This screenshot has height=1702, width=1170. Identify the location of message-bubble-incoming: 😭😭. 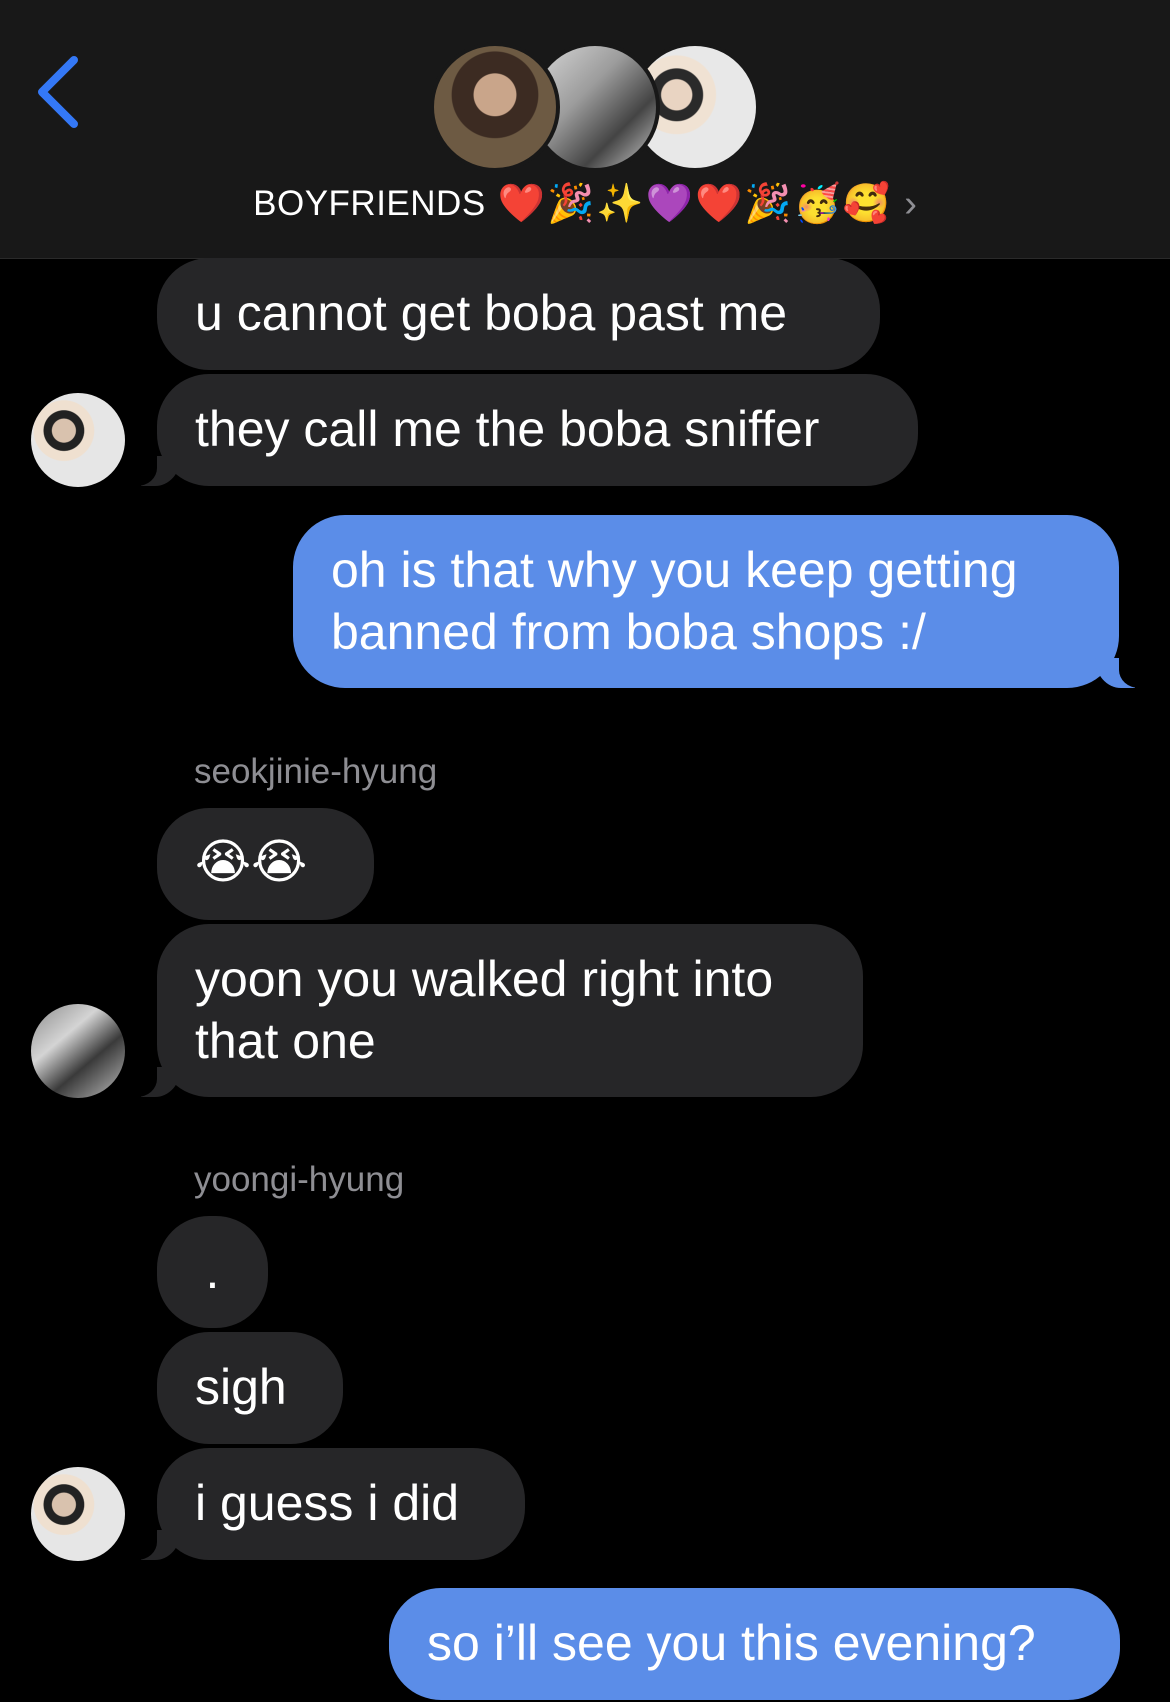
(265, 864).